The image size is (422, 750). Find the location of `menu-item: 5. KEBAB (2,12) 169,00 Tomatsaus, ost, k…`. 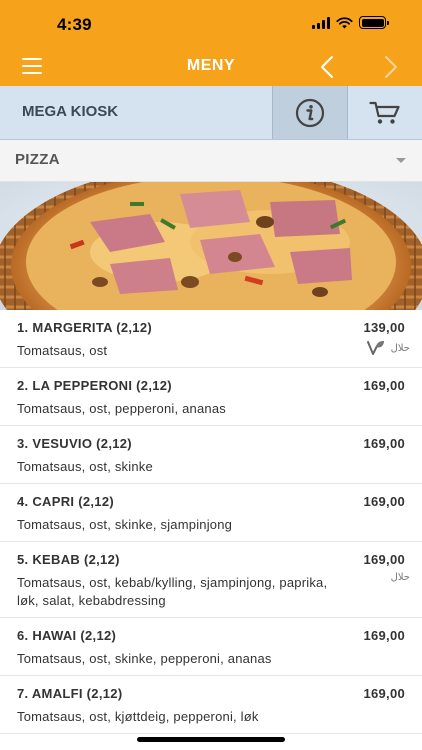

menu-item: 5. KEBAB (2,12) 169,00 Tomatsaus, ost, k… is located at coordinates (211, 580).